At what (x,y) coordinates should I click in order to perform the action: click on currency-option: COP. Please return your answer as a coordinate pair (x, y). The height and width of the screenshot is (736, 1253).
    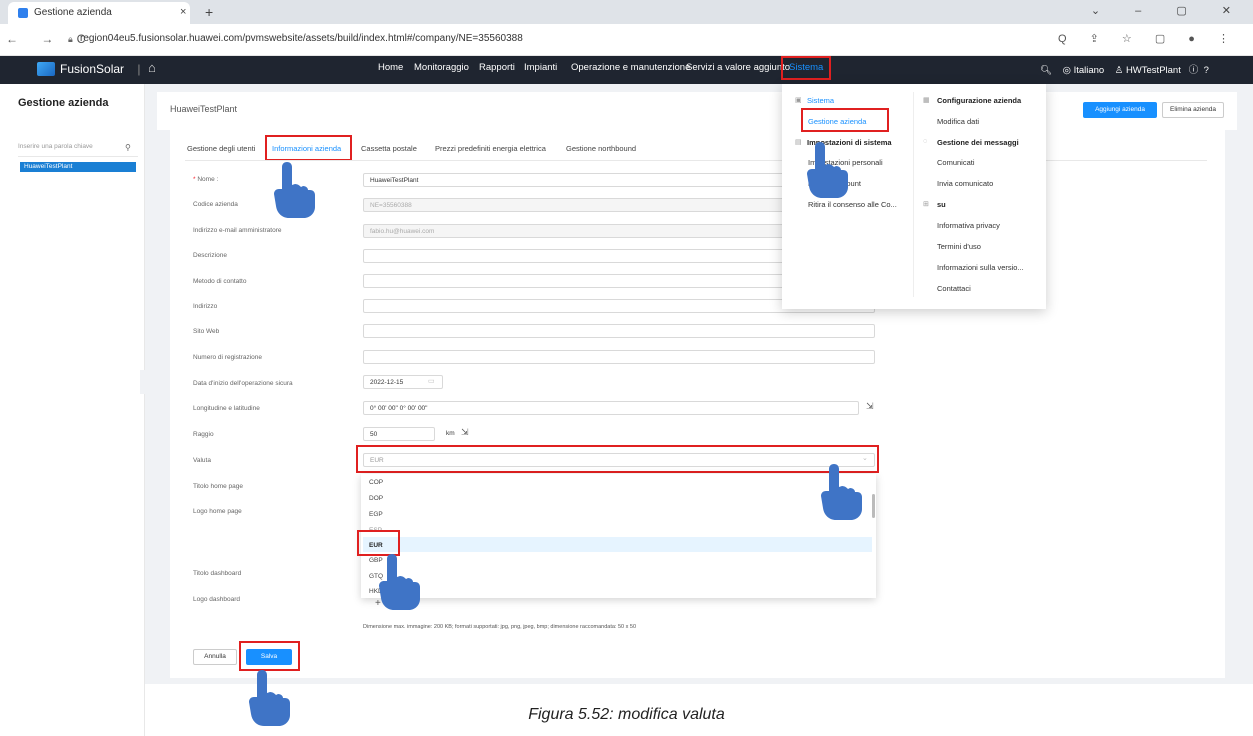
    Looking at the image, I should click on (376, 482).